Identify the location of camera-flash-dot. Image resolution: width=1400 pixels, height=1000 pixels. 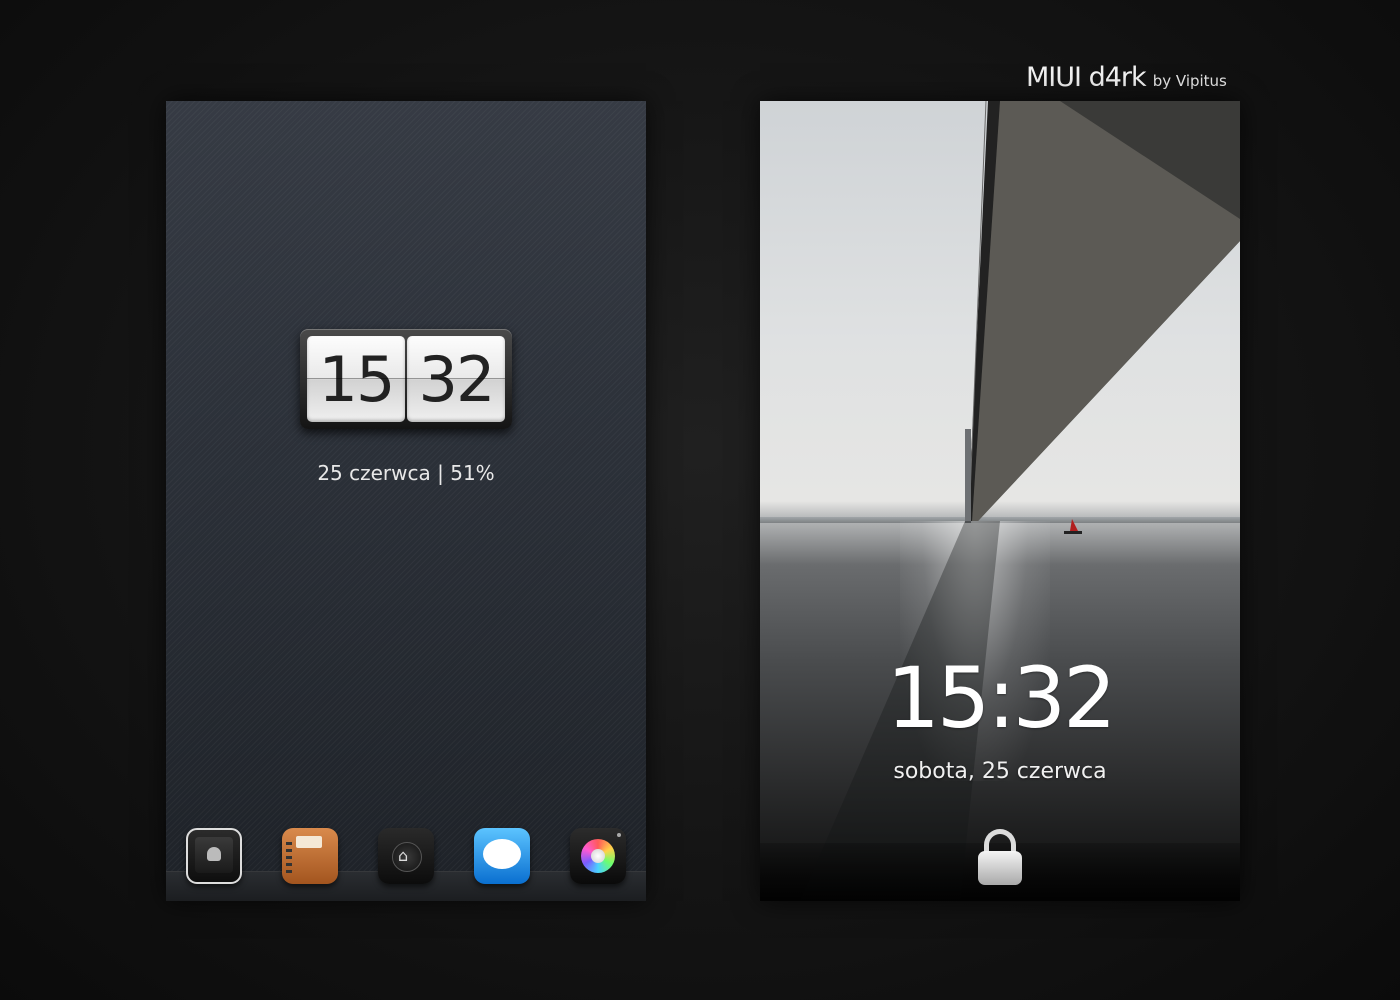
(619, 835).